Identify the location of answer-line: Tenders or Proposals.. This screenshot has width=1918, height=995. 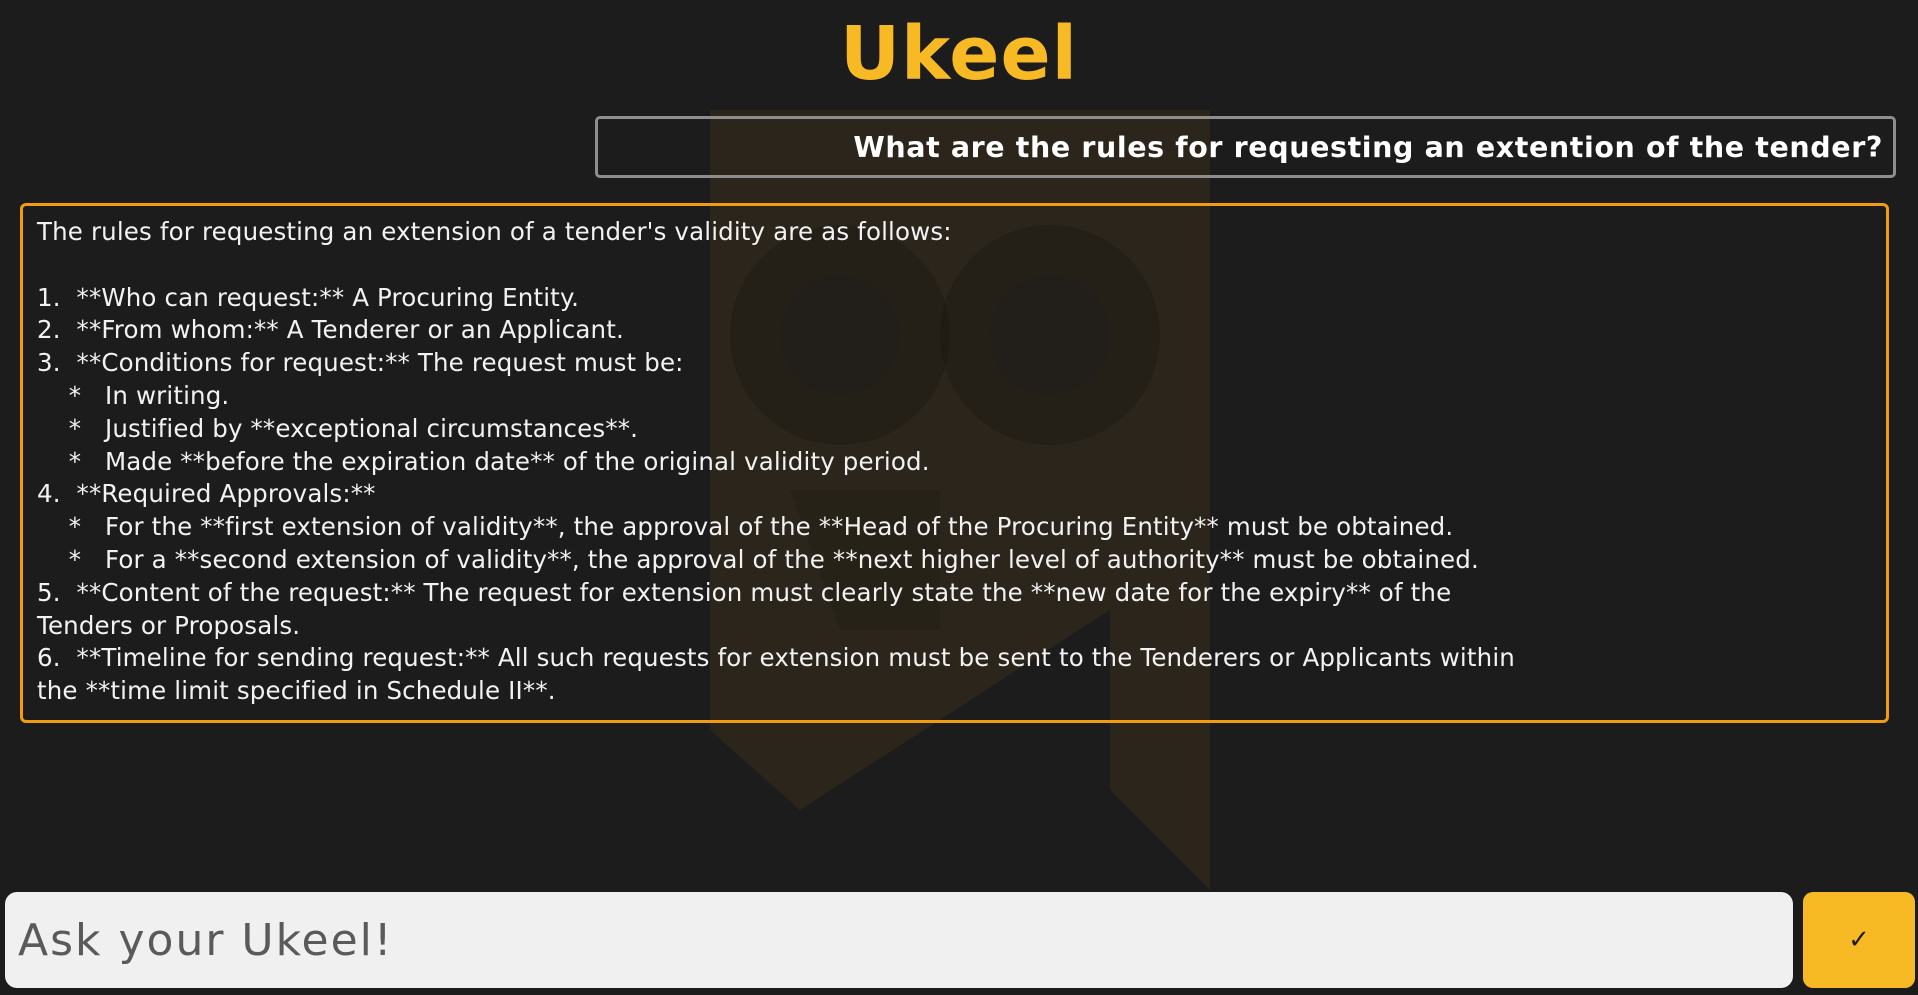
(169, 625).